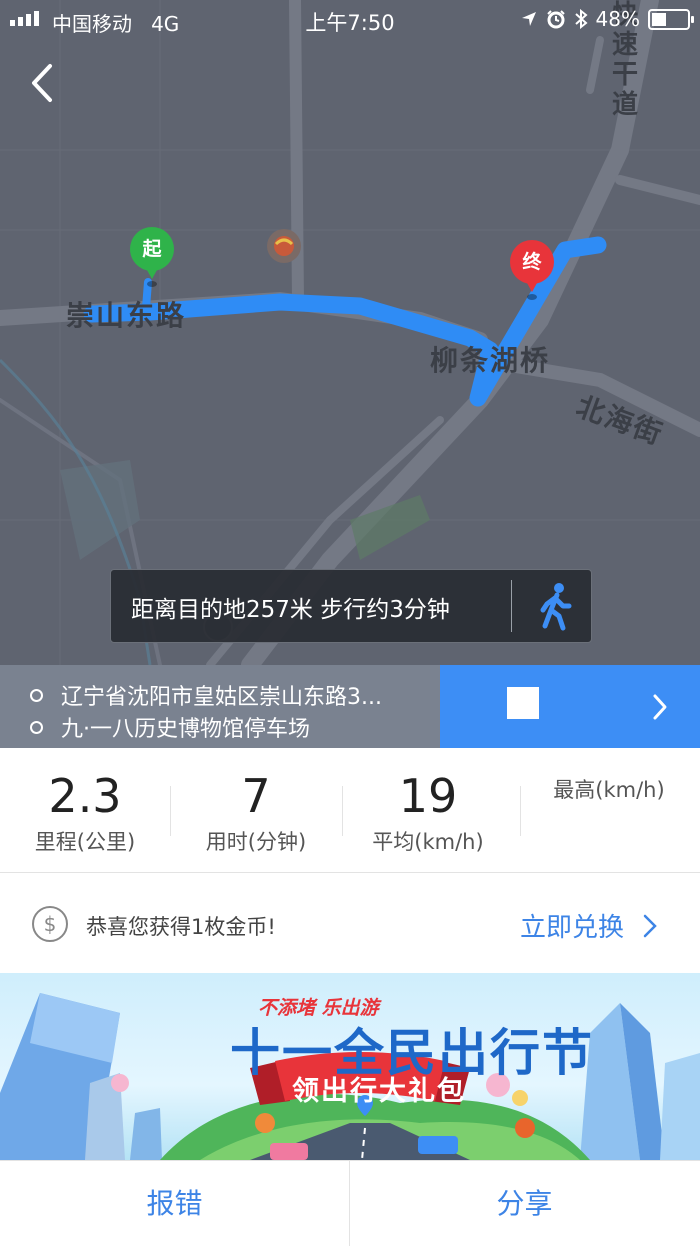  I want to click on end-marker: 终, so click(532, 271).